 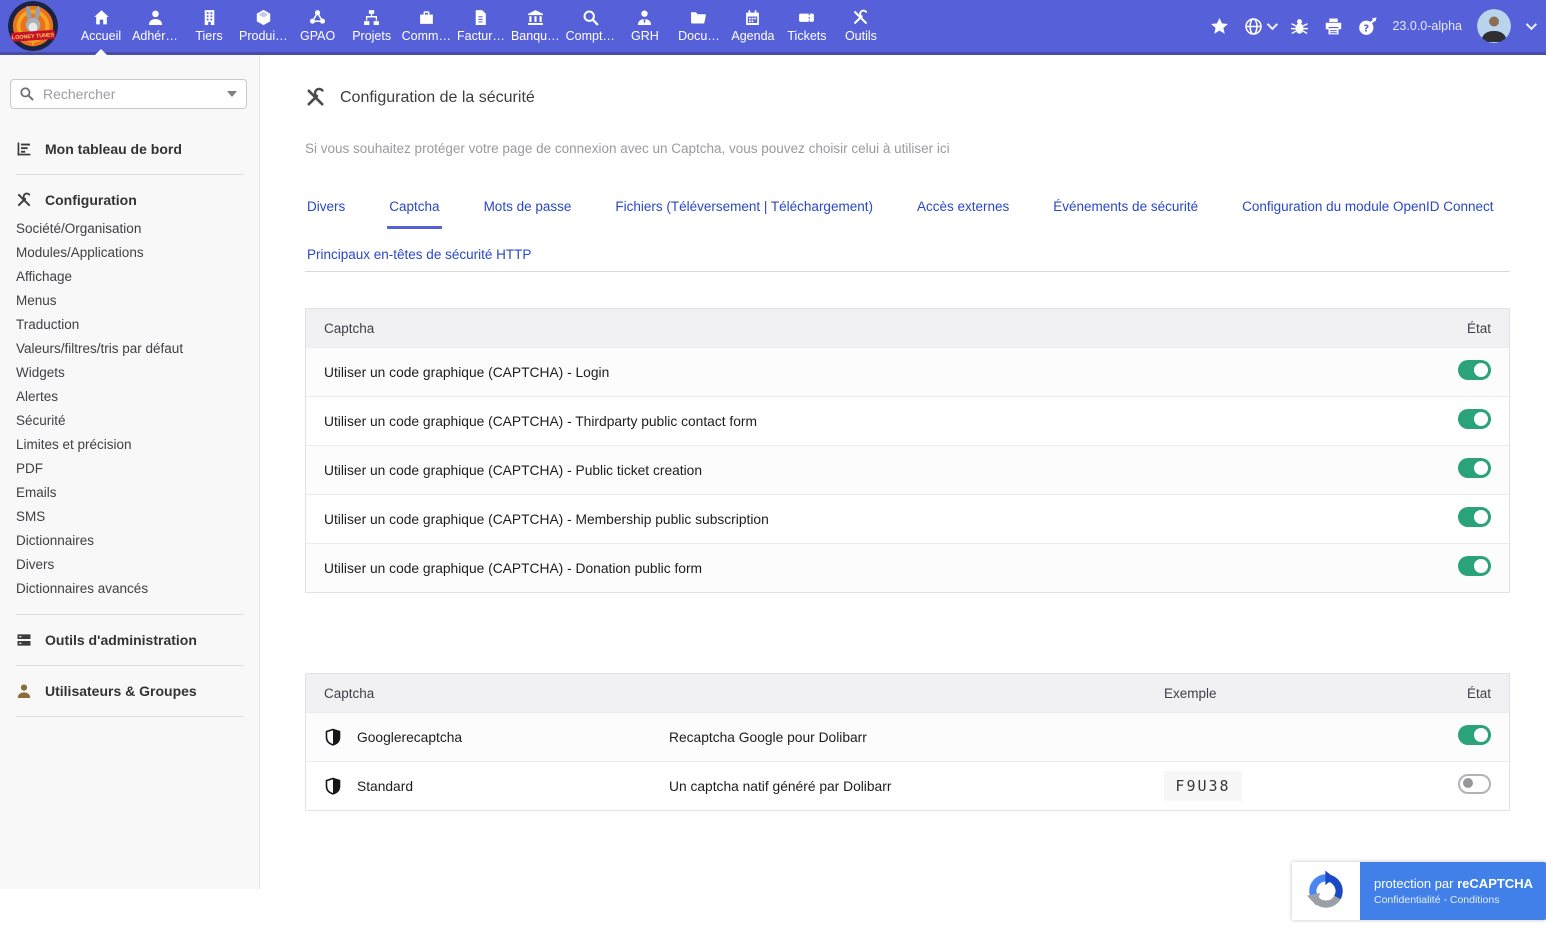 I want to click on tab-captcha: Captcha, so click(x=414, y=211).